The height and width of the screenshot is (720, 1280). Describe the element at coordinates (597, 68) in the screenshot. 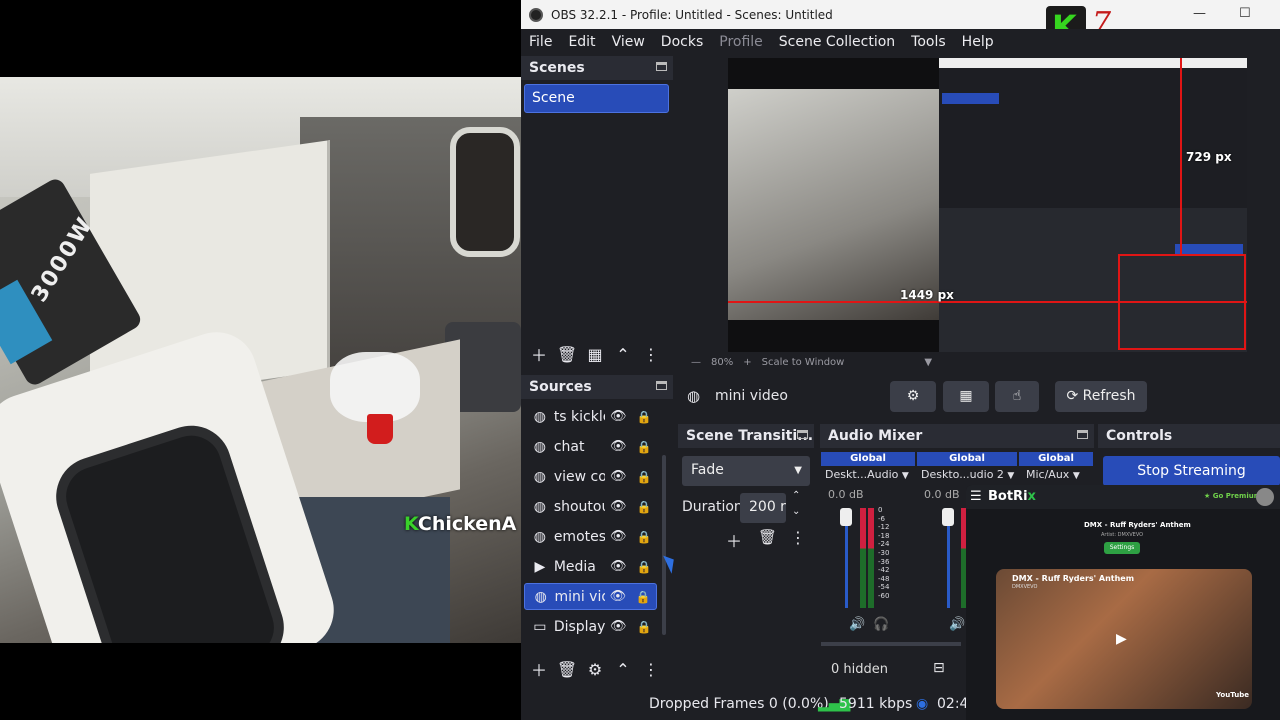

I see `scenes-dock-title: Scenes` at that location.